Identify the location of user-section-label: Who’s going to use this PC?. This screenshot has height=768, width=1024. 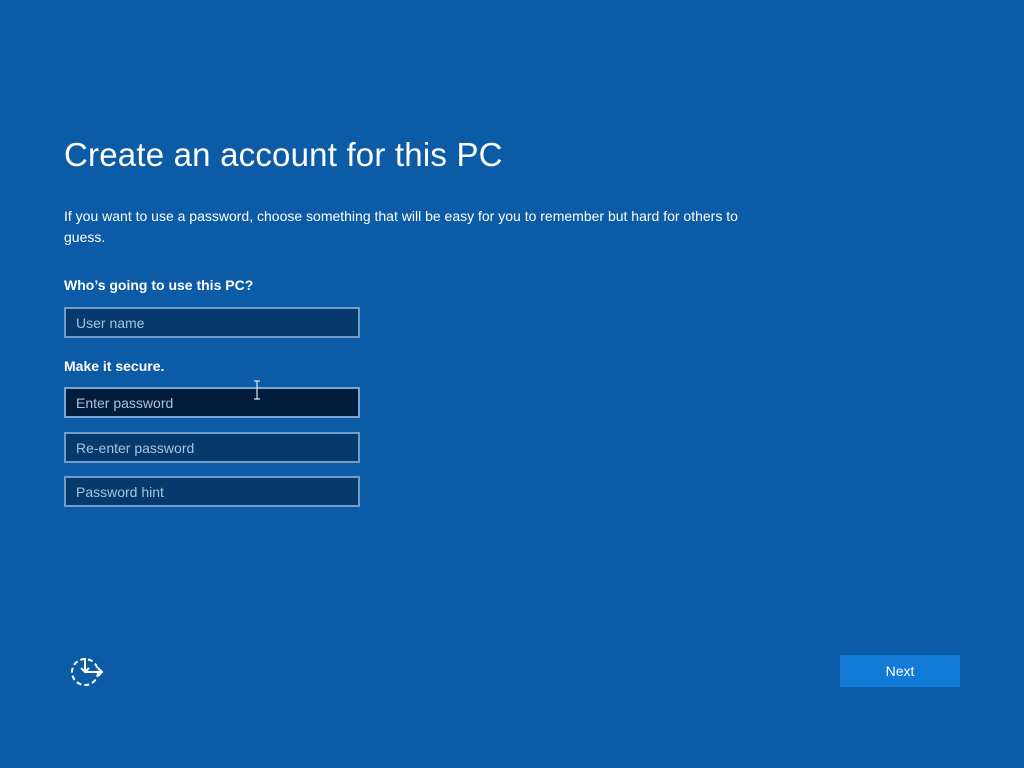
(159, 285).